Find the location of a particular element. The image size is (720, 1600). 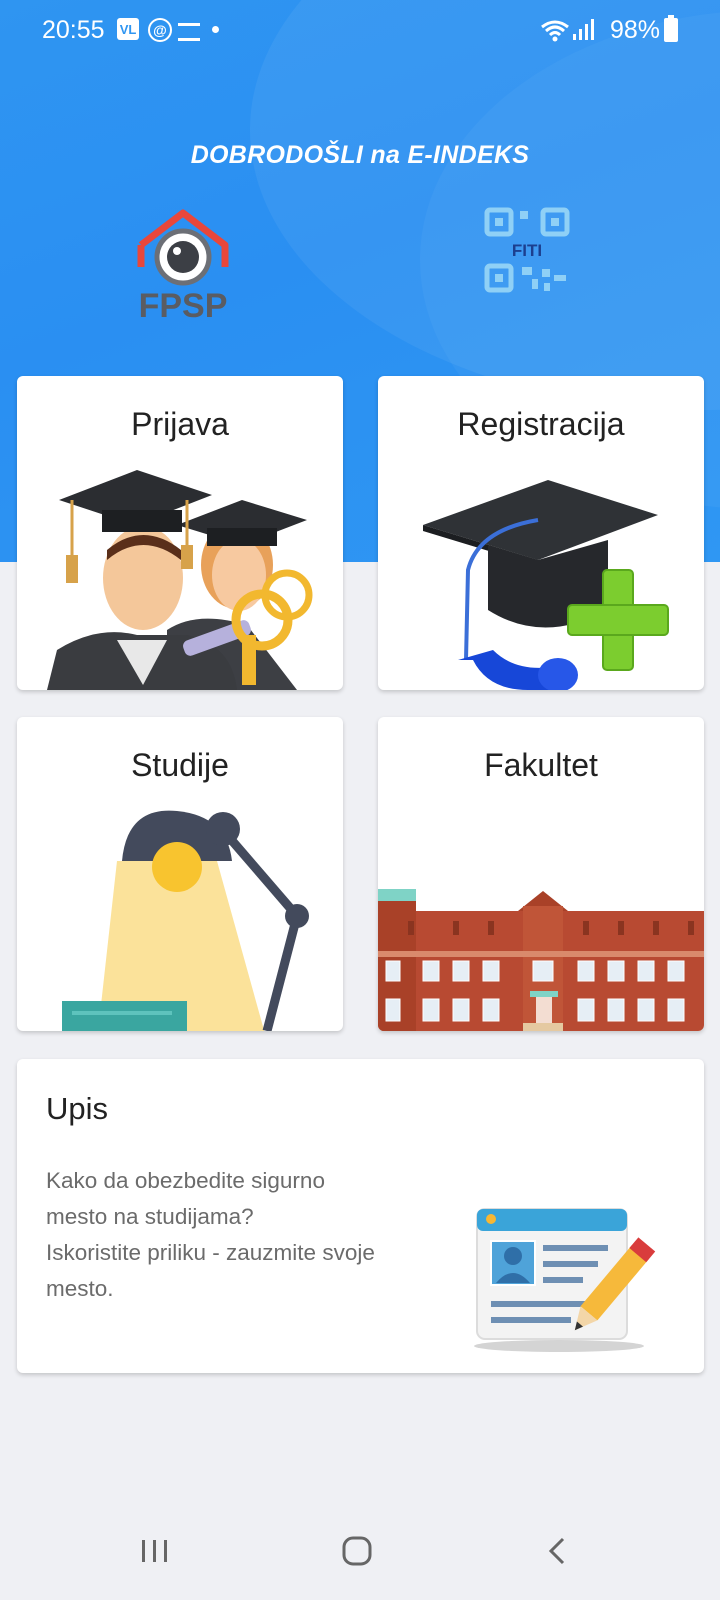

recent-apps-button is located at coordinates (155, 1551).